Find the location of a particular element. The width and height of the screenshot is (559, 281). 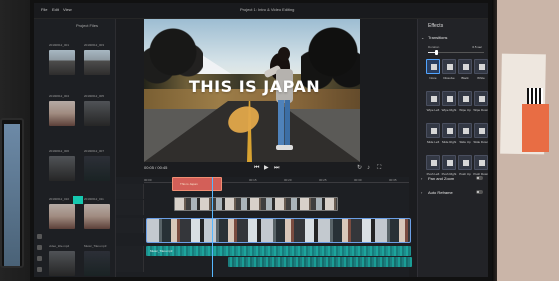

chevron-down-icon: ⌄ is located at coordinates (422, 37).